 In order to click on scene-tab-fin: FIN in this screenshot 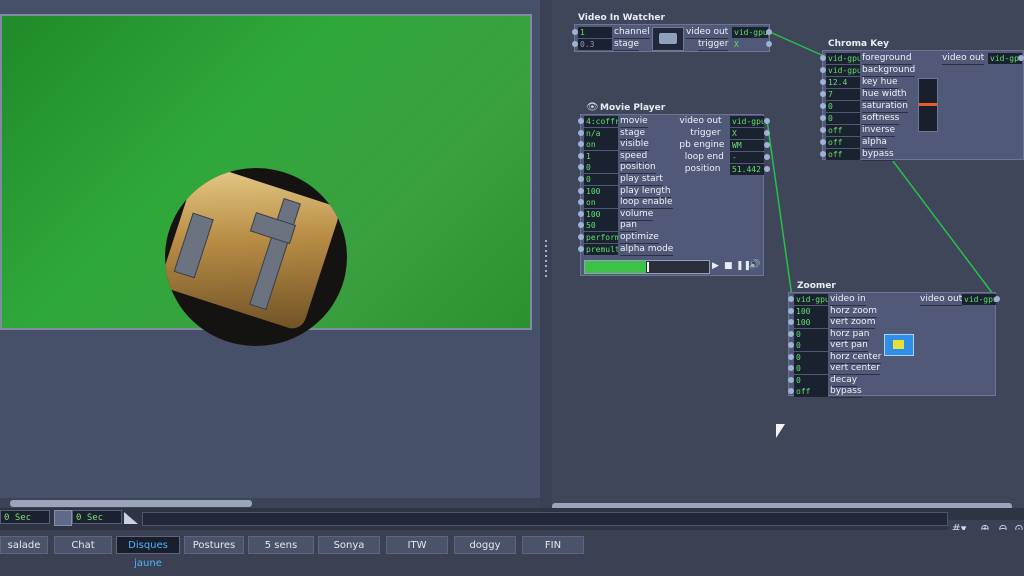, I will do `click(553, 545)`.